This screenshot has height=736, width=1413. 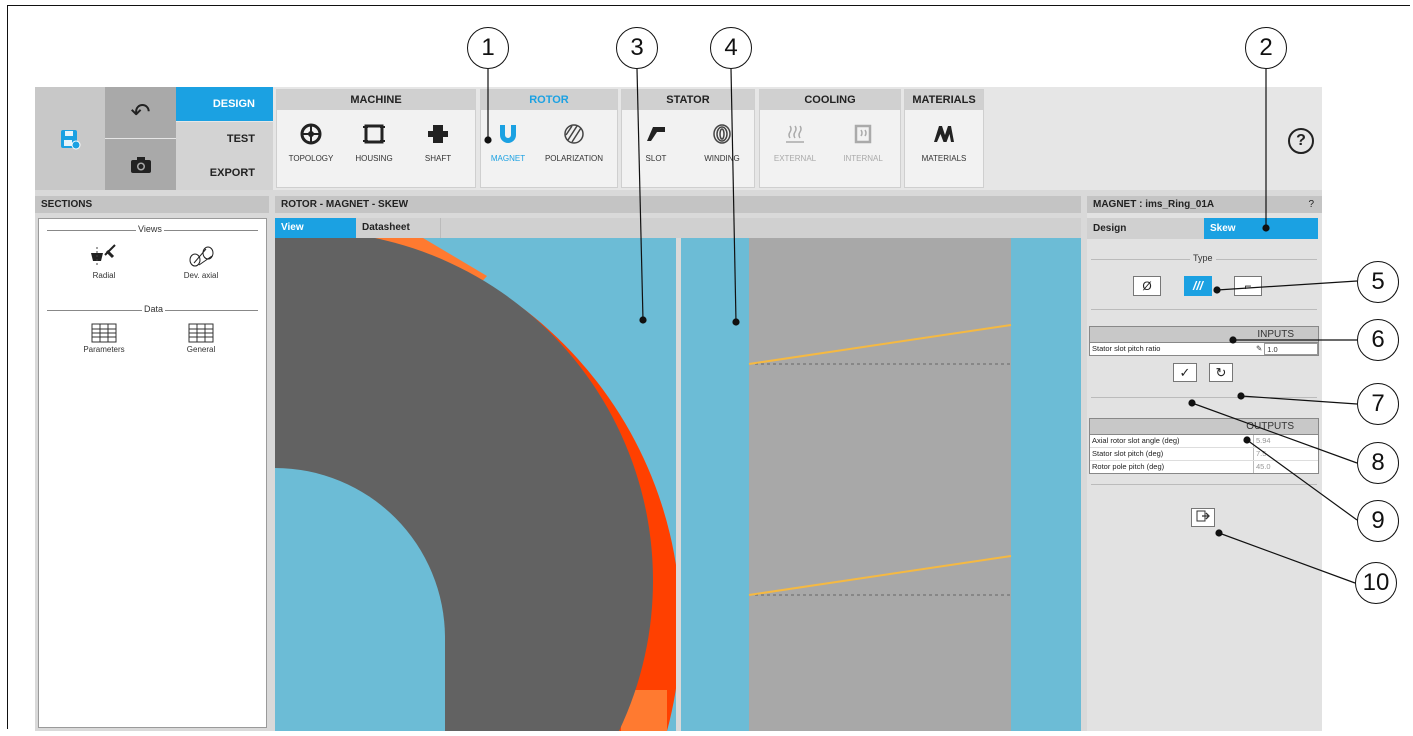 I want to click on export-button, so click(x=1203, y=517).